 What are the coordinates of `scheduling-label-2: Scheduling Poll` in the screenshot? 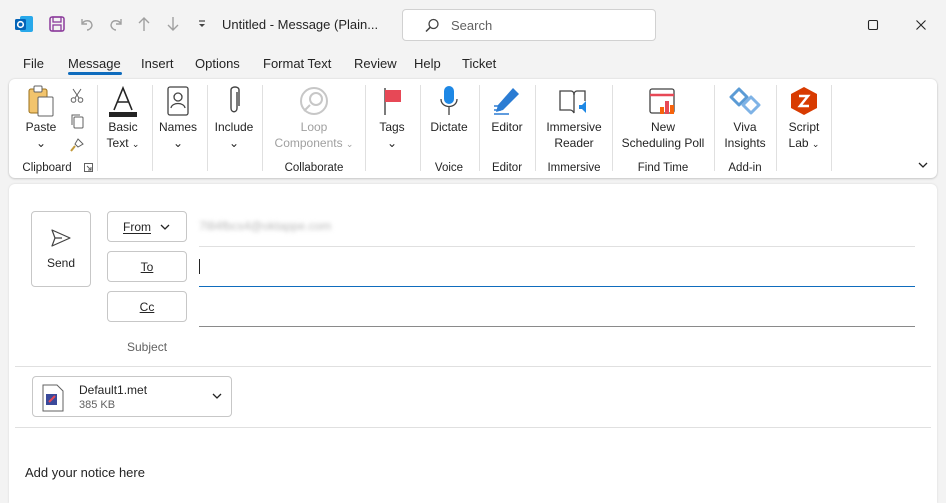 It's located at (663, 143).